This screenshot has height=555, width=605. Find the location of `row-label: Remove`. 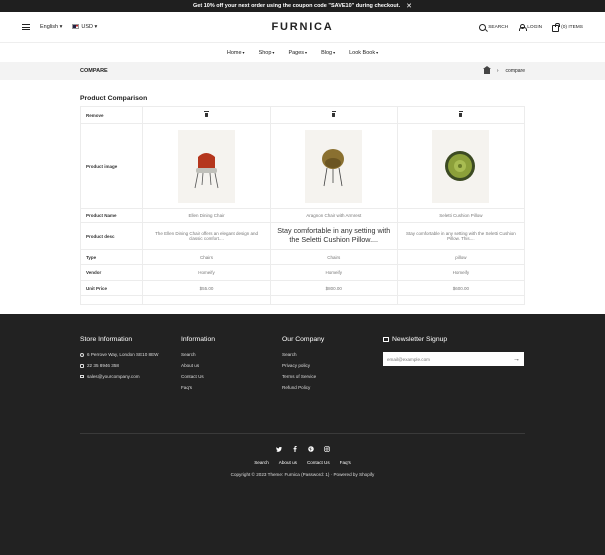

row-label: Remove is located at coordinates (111, 115).